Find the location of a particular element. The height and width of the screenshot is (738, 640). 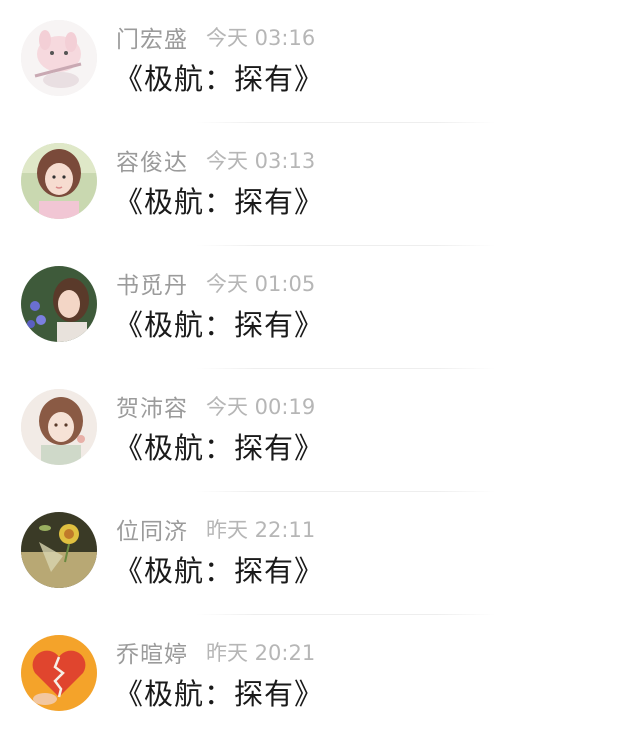

user-name: 位同济 is located at coordinates (152, 529).